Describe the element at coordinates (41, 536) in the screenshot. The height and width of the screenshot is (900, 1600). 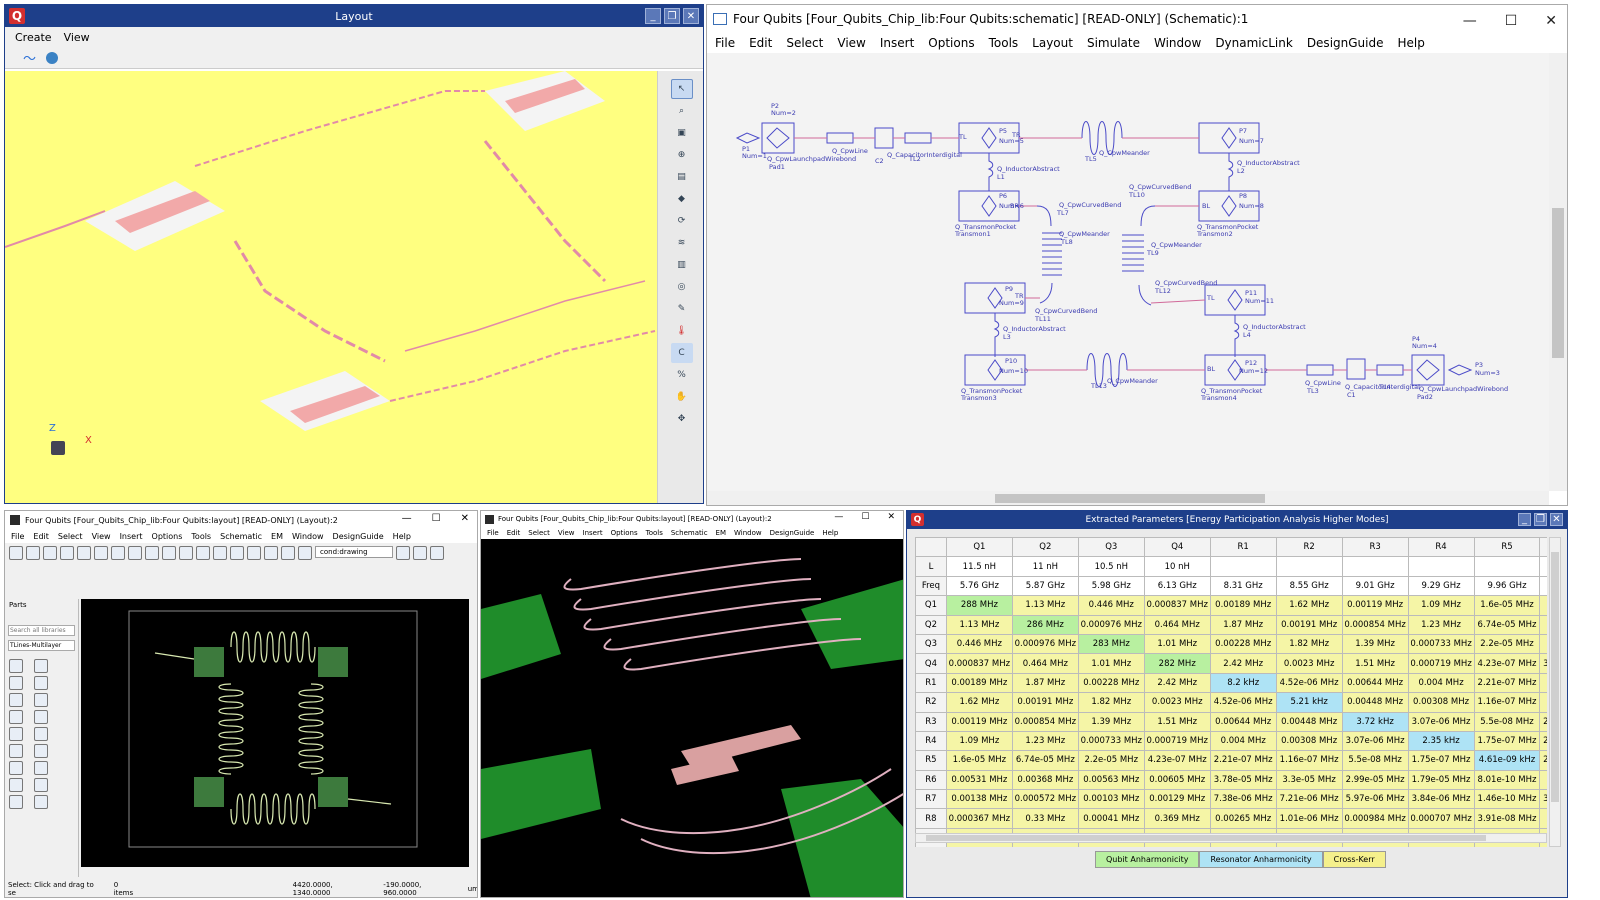
I see `menu-edit: Edit` at that location.